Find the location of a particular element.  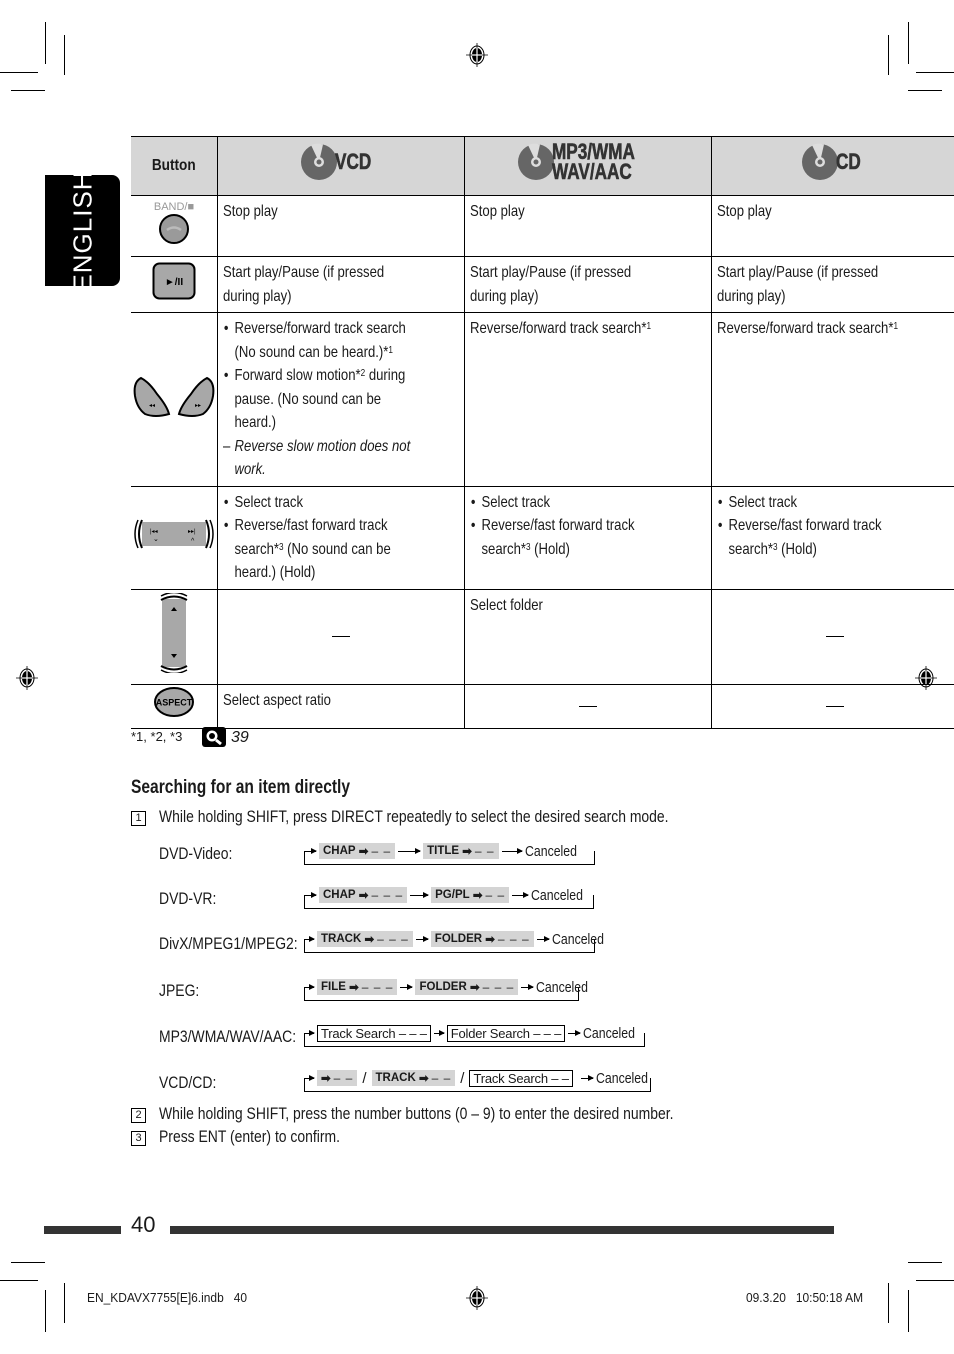

mode-box: ➡ – – is located at coordinates (337, 1078).